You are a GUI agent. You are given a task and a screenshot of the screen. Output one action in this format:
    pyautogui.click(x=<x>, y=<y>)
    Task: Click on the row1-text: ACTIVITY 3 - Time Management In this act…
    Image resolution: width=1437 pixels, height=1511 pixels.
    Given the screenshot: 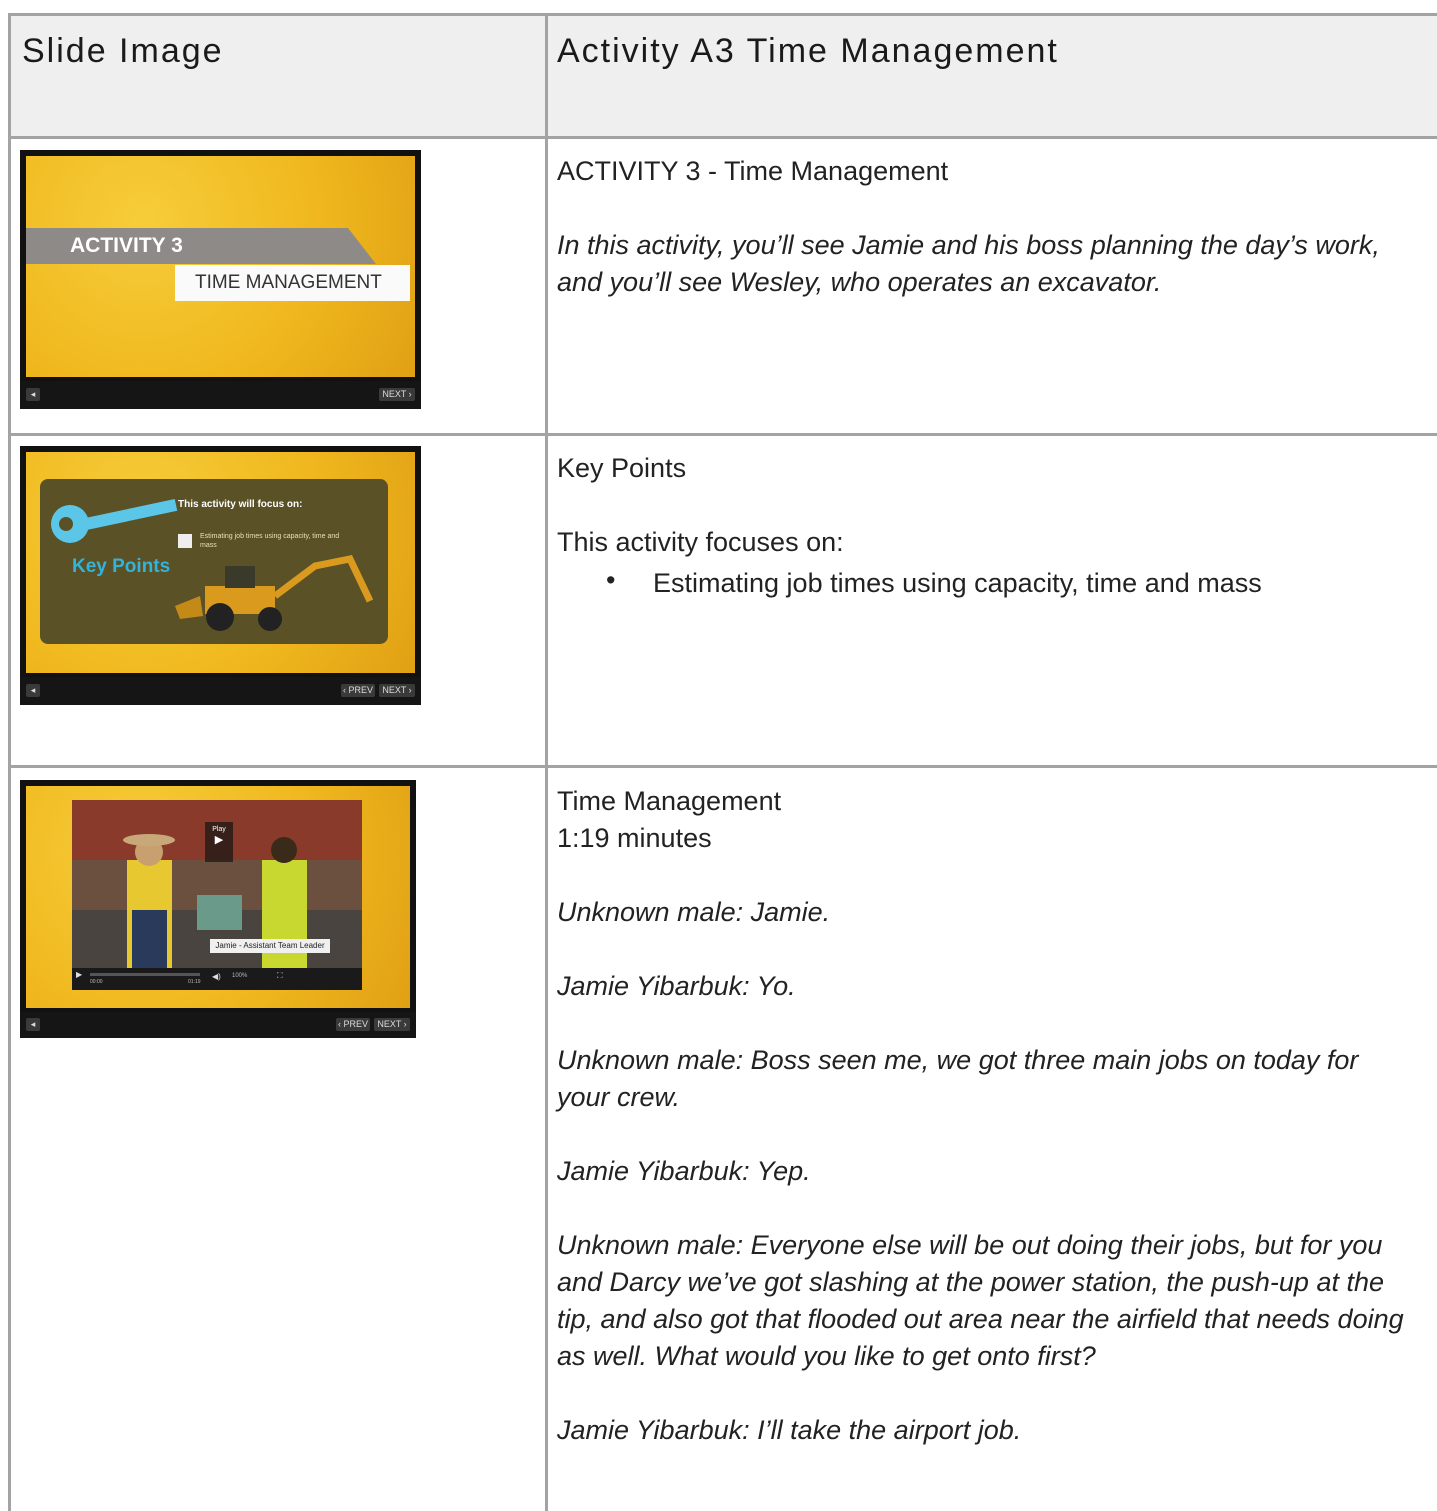 What is the action you would take?
    pyautogui.click(x=987, y=227)
    